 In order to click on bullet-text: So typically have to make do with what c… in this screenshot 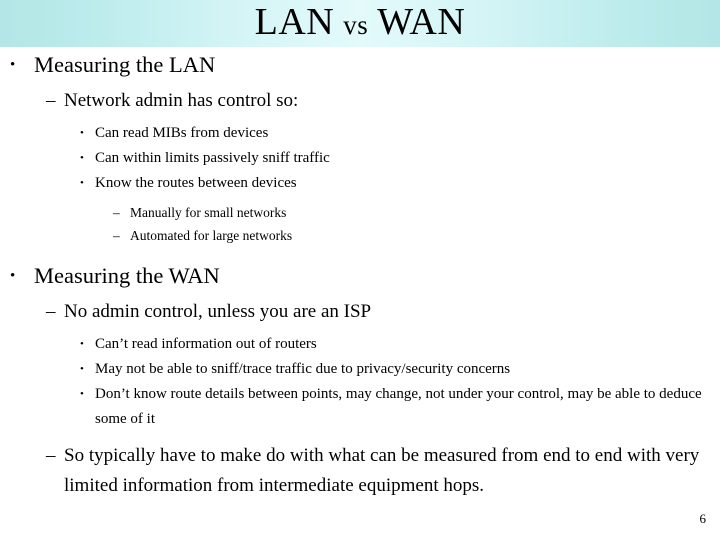, I will do `click(382, 470)`.